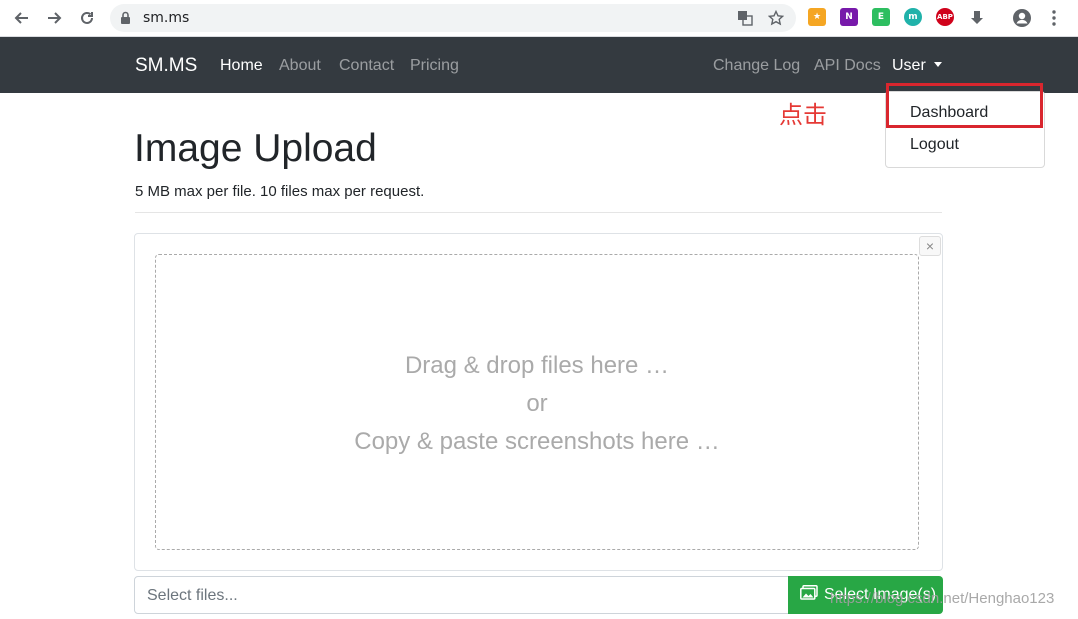 Image resolution: width=1078 pixels, height=619 pixels. Describe the element at coordinates (255, 148) in the screenshot. I see `page-title: Image Upload` at that location.